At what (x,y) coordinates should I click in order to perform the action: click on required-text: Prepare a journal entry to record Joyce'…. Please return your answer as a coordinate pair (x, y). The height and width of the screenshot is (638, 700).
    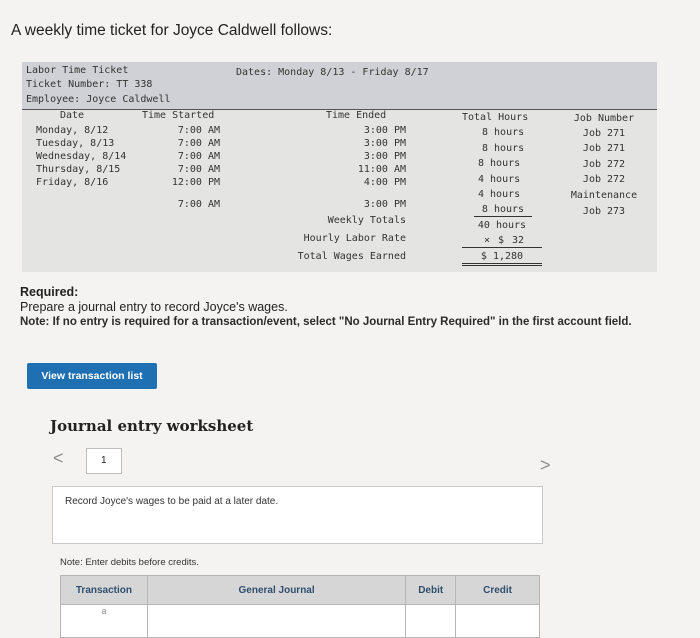
    Looking at the image, I should click on (154, 307).